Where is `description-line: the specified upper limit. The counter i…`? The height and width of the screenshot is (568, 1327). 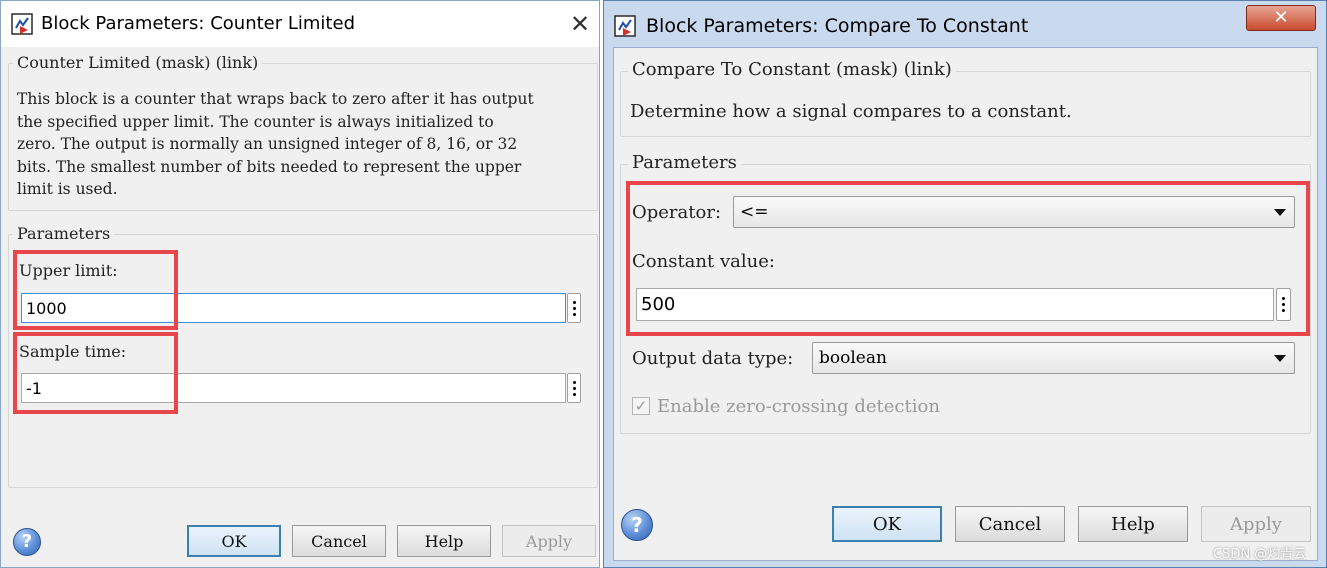
description-line: the specified upper limit. The counter i… is located at coordinates (255, 121).